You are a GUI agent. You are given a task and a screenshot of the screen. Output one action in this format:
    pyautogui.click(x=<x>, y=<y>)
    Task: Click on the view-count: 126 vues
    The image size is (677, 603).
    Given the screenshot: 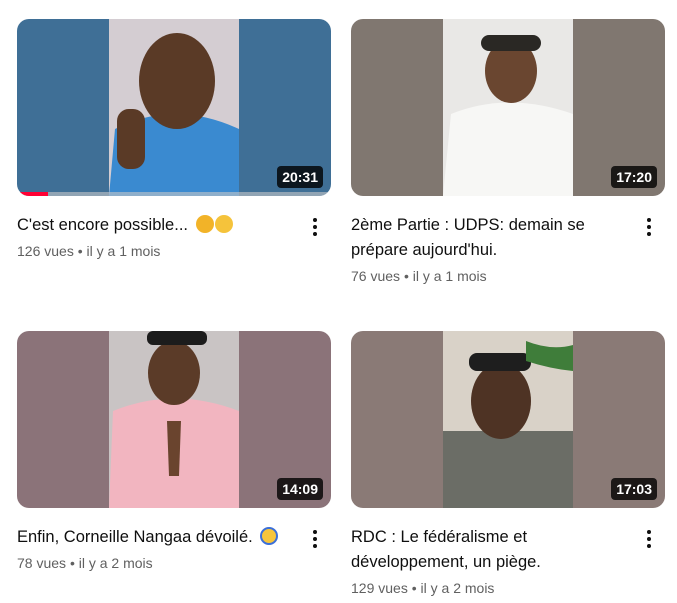 What is the action you would take?
    pyautogui.click(x=45, y=251)
    